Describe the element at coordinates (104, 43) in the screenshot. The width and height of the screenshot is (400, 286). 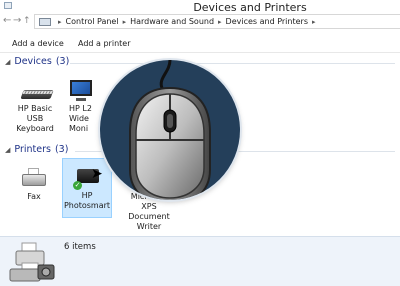
I see `add-printer-button: Add a printer` at that location.